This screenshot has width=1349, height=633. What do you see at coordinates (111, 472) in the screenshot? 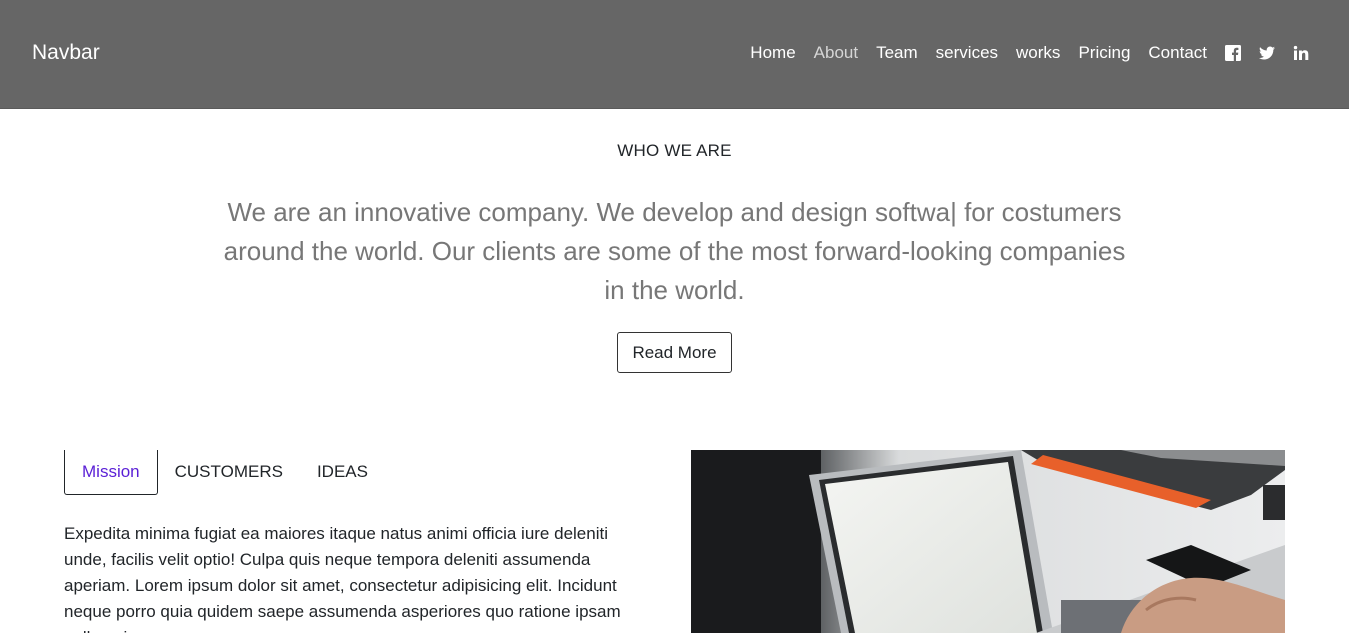
I see `tab-mission: Mission` at bounding box center [111, 472].